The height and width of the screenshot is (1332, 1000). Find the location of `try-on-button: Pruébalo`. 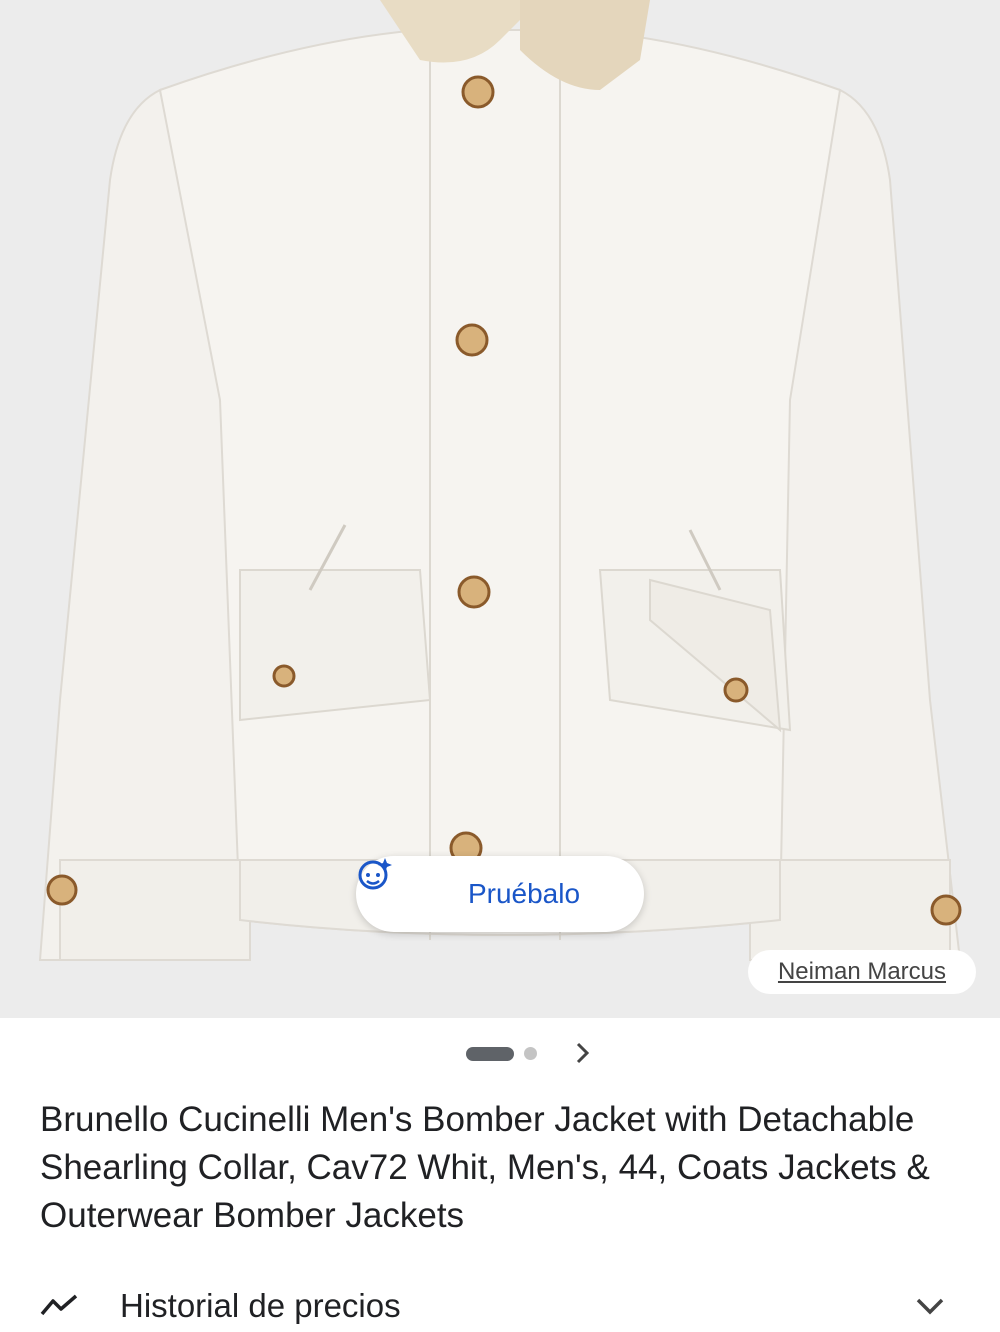

try-on-button: Pruébalo is located at coordinates (500, 894).